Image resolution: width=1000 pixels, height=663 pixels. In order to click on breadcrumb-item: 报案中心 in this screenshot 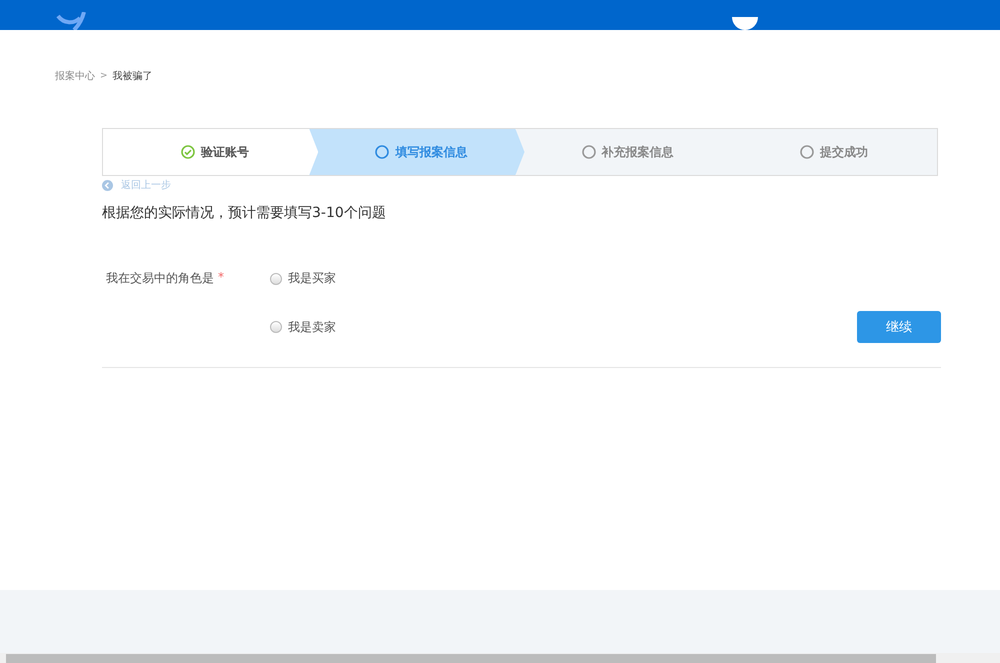, I will do `click(75, 76)`.